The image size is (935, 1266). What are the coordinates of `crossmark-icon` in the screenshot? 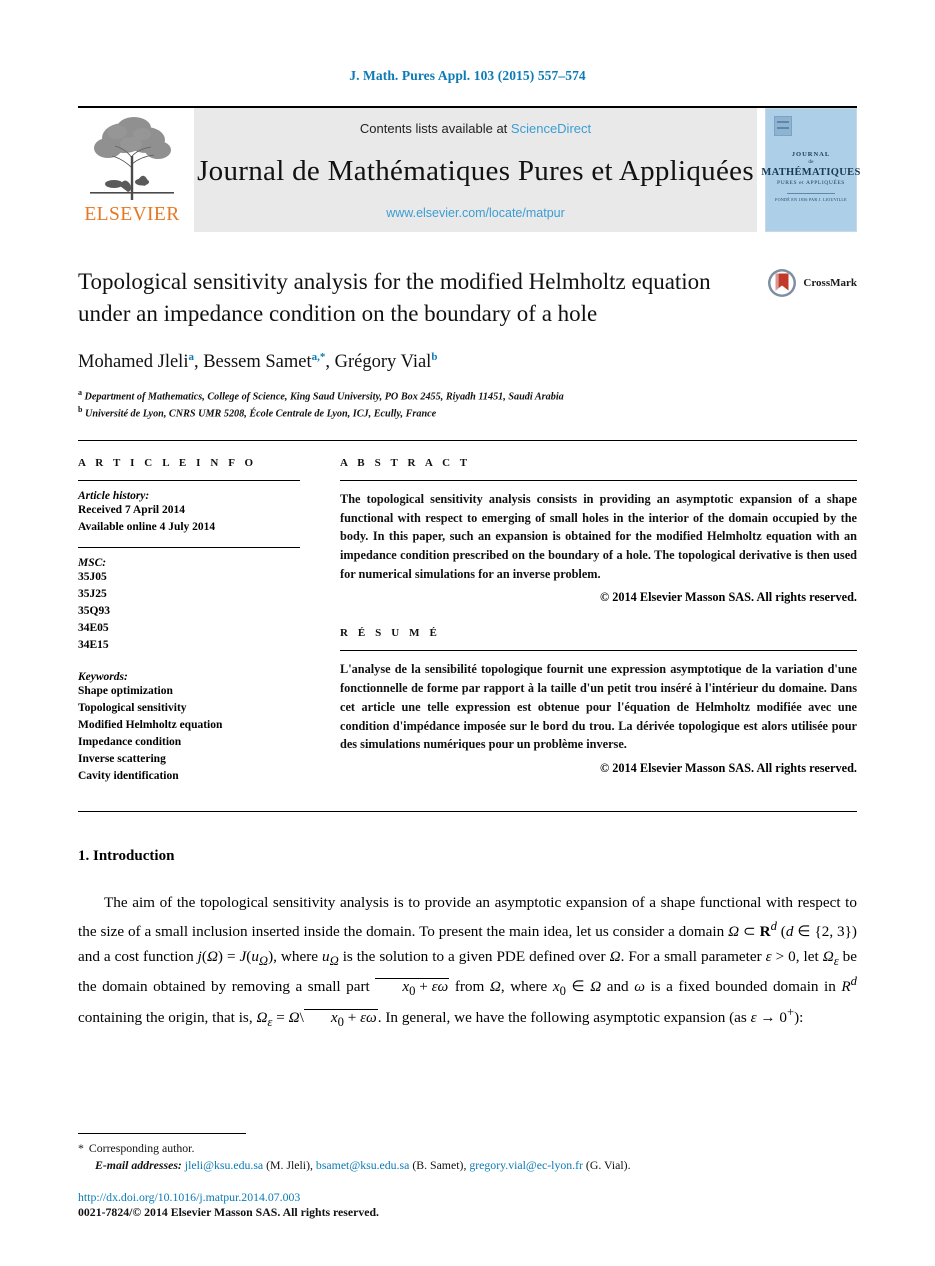 It's located at (782, 283).